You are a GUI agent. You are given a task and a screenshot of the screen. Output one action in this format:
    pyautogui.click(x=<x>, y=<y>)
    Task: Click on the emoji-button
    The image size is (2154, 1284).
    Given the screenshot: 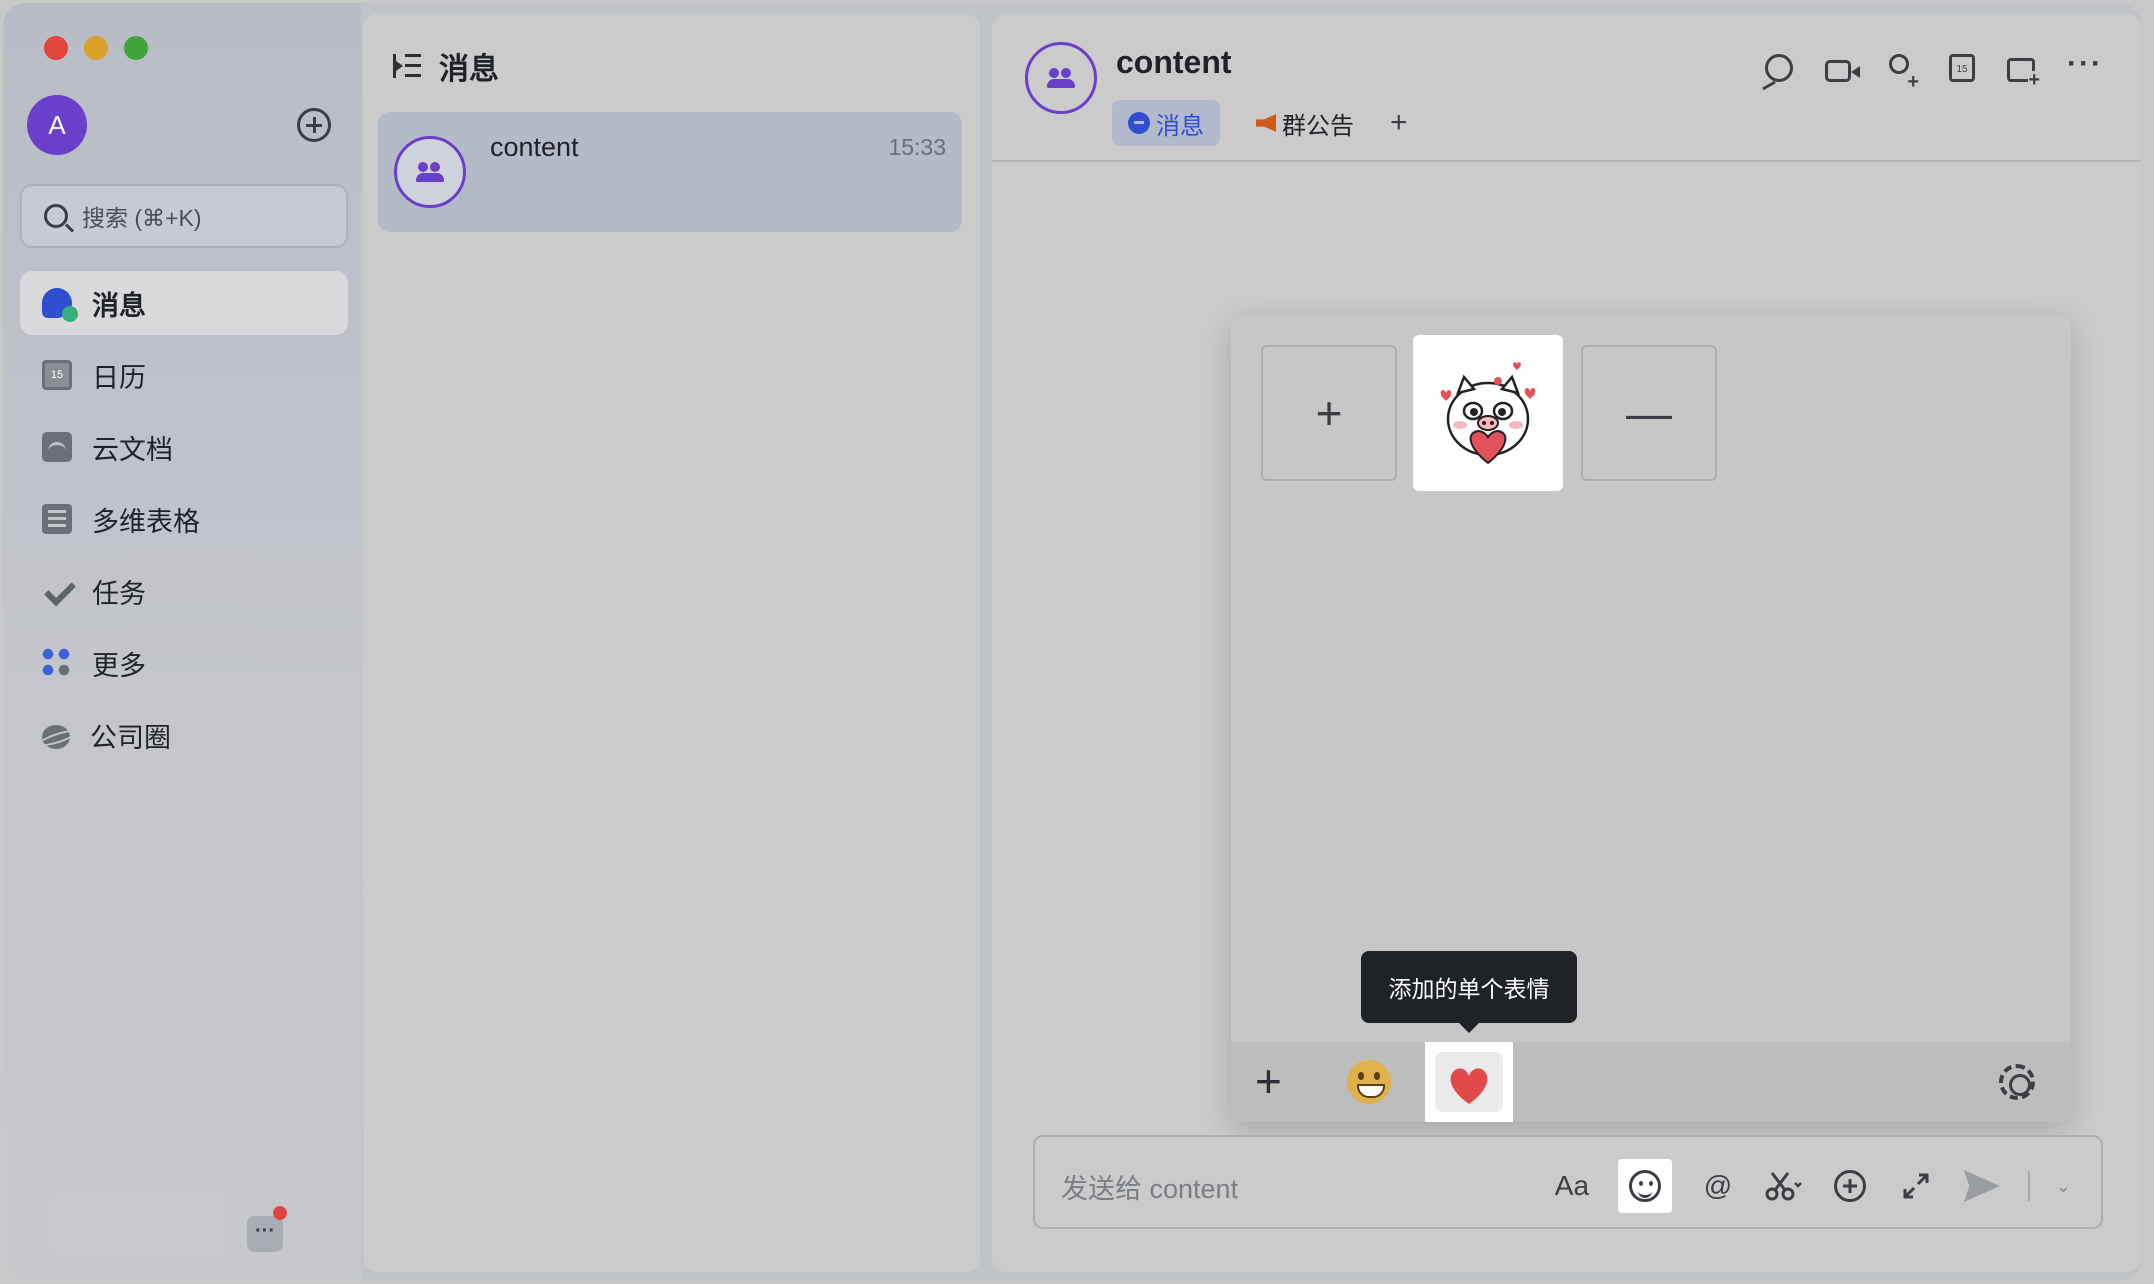 What is the action you would take?
    pyautogui.click(x=1644, y=1186)
    